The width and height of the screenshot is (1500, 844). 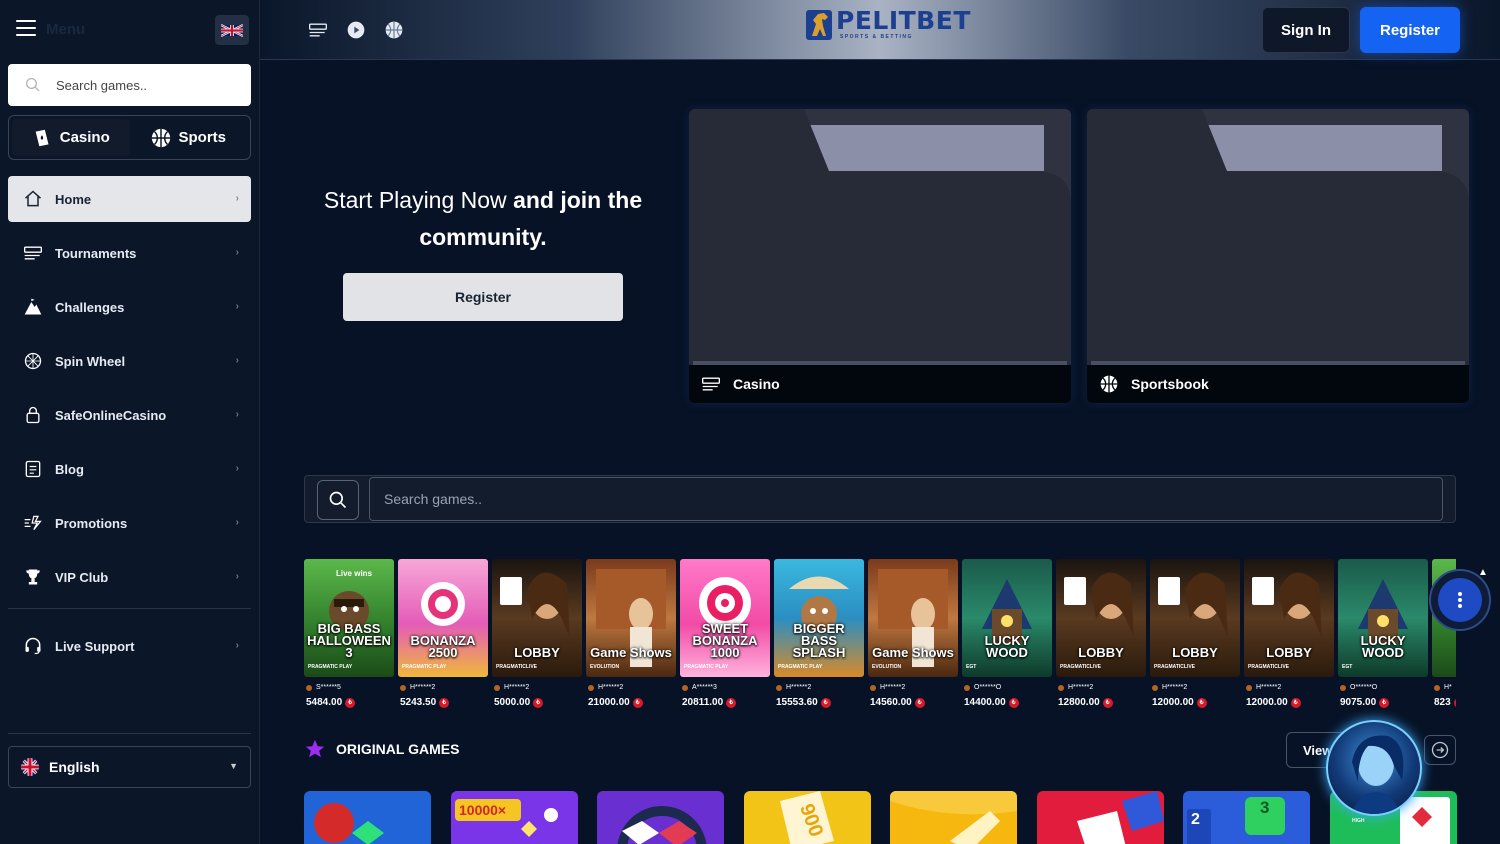 I want to click on lira-currency-icon: ₺, so click(x=350, y=702).